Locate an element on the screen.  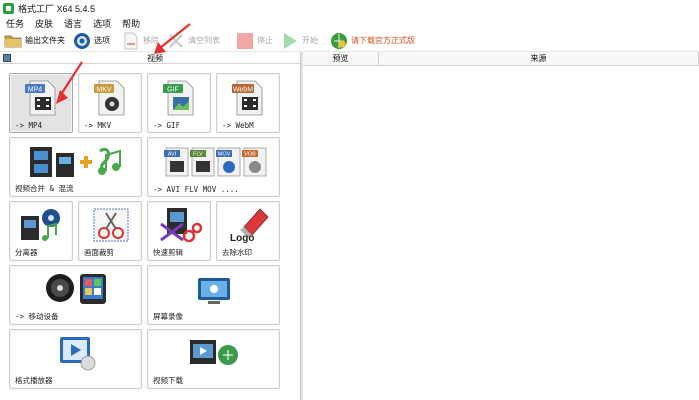
remove-button: 移除 is located at coordinates (140, 41).